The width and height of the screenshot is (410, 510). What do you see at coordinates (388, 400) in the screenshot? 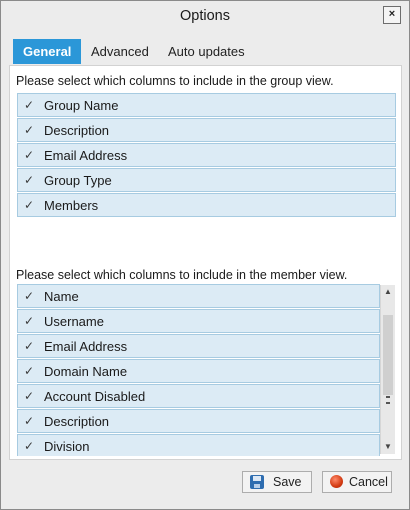
I see `grip-icon` at bounding box center [388, 400].